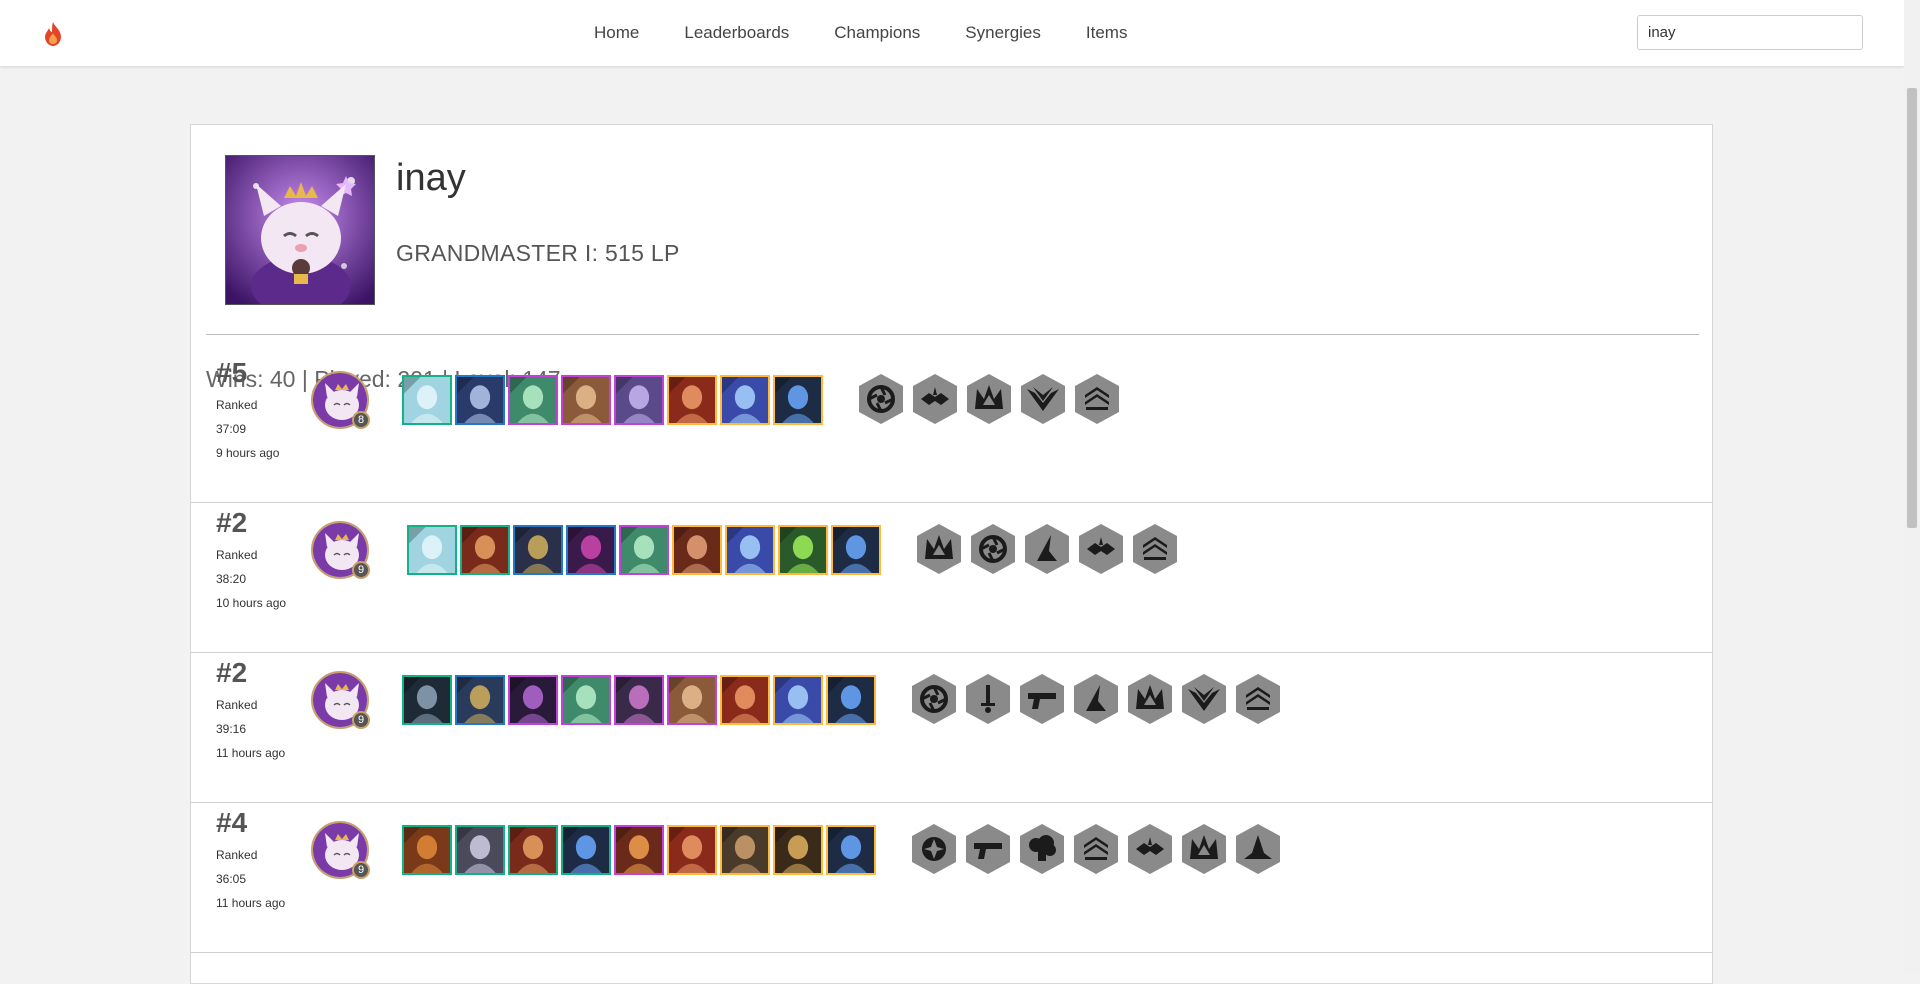 The height and width of the screenshot is (984, 1920). Describe the element at coordinates (231, 879) in the screenshot. I see `match-duration: 36:05` at that location.